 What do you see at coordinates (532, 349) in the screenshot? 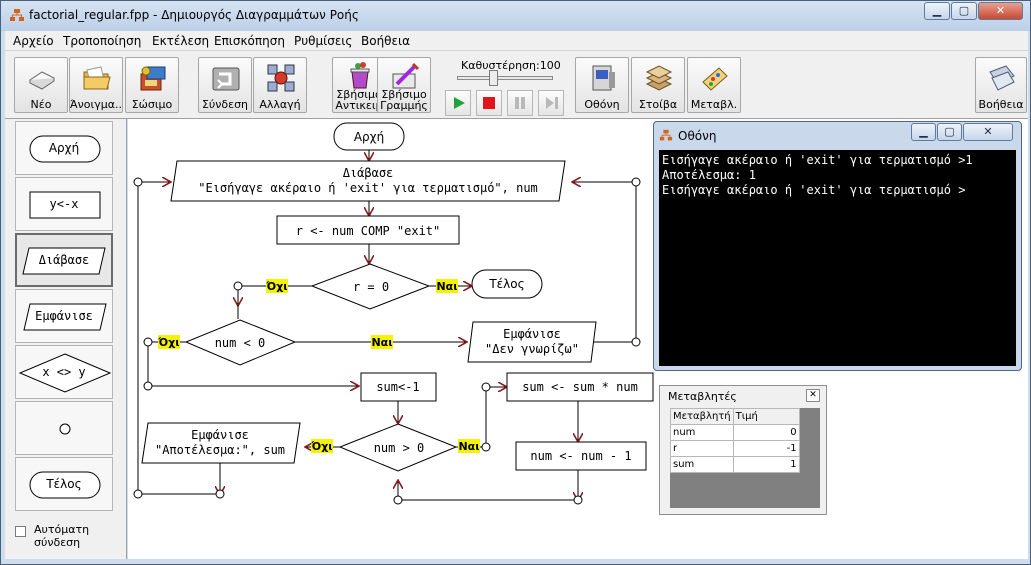
I see `print-unknown-text-2: "Δεν γνωρίζω"` at bounding box center [532, 349].